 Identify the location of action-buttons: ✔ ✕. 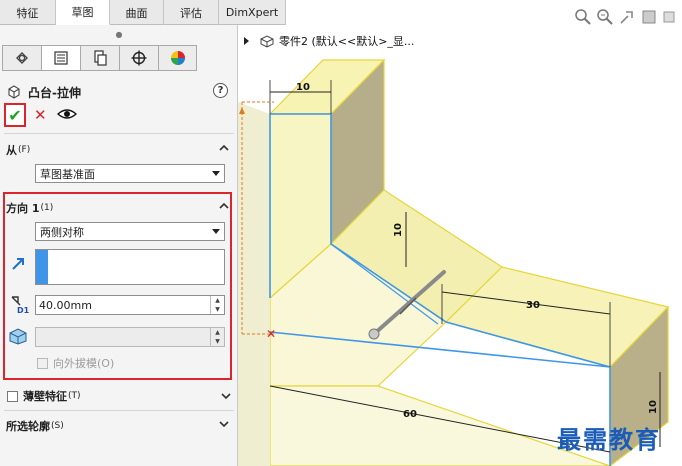
(40, 115).